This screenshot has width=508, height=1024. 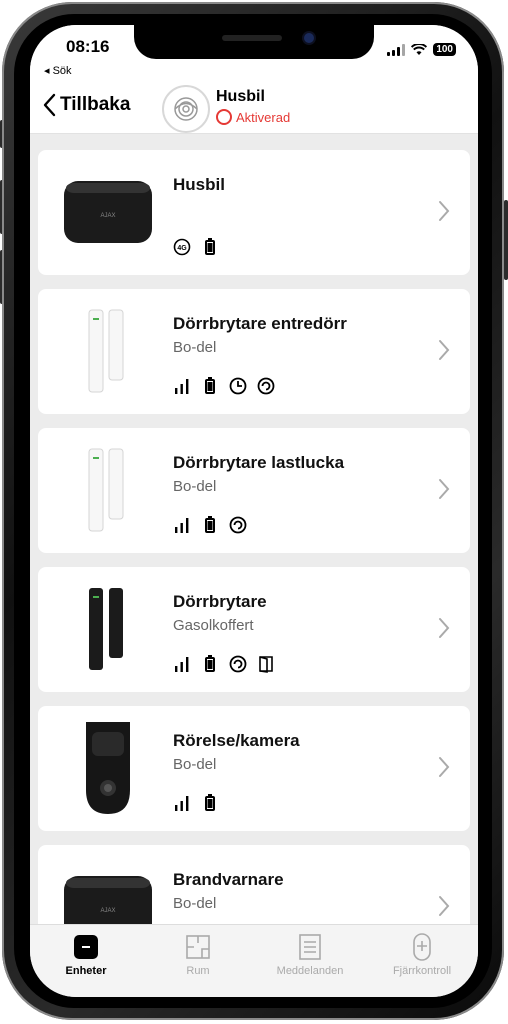 I want to click on chevron-left-icon, so click(x=49, y=105).